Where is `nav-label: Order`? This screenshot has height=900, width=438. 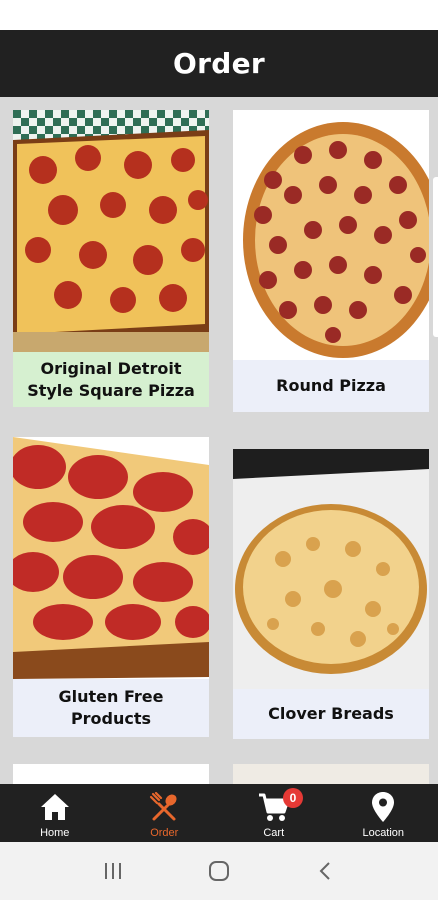 nav-label: Order is located at coordinates (164, 833).